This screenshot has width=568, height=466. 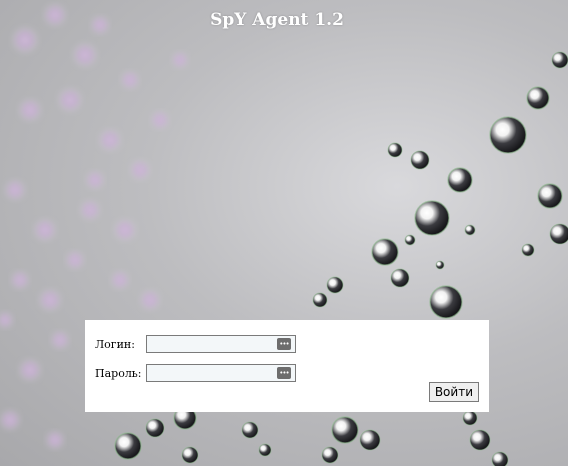 I want to click on password-field: •••, so click(x=221, y=373).